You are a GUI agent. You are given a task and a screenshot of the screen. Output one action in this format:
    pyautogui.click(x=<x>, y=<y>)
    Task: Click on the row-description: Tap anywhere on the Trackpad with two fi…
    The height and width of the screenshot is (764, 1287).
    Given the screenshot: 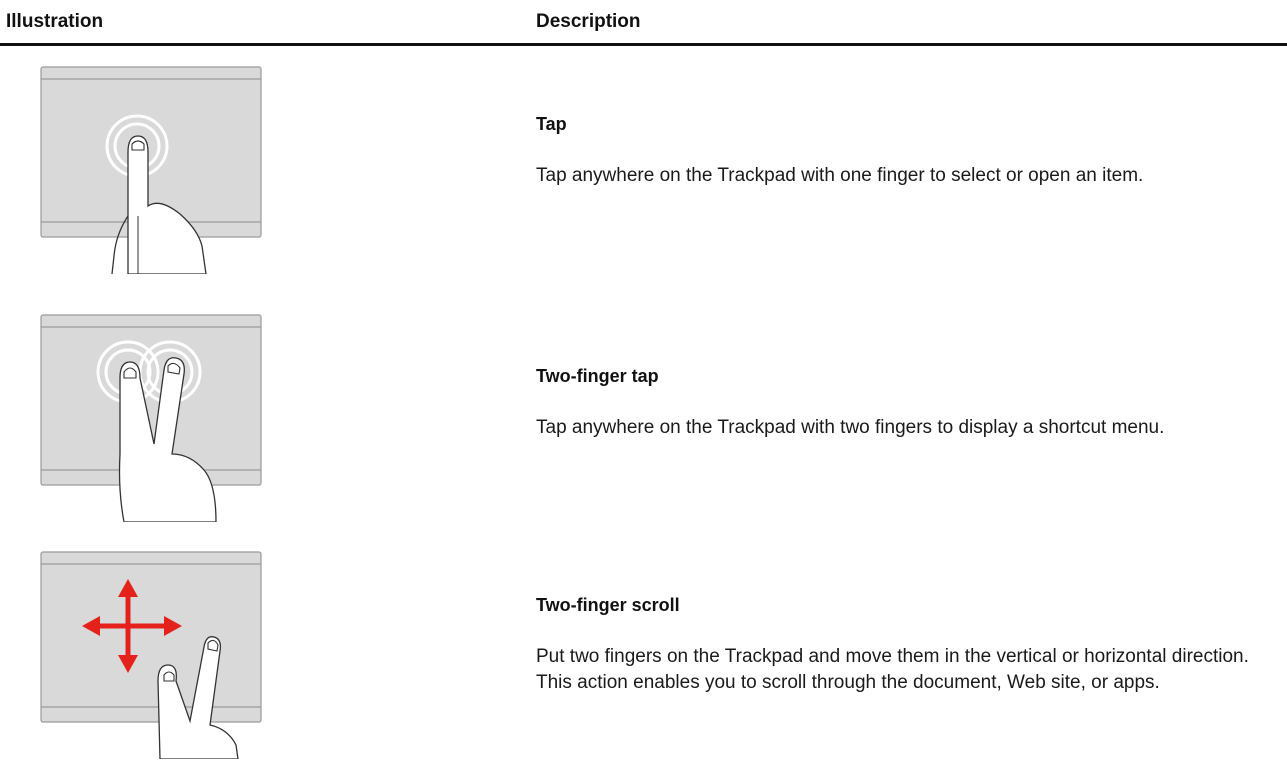 What is the action you would take?
    pyautogui.click(x=850, y=427)
    